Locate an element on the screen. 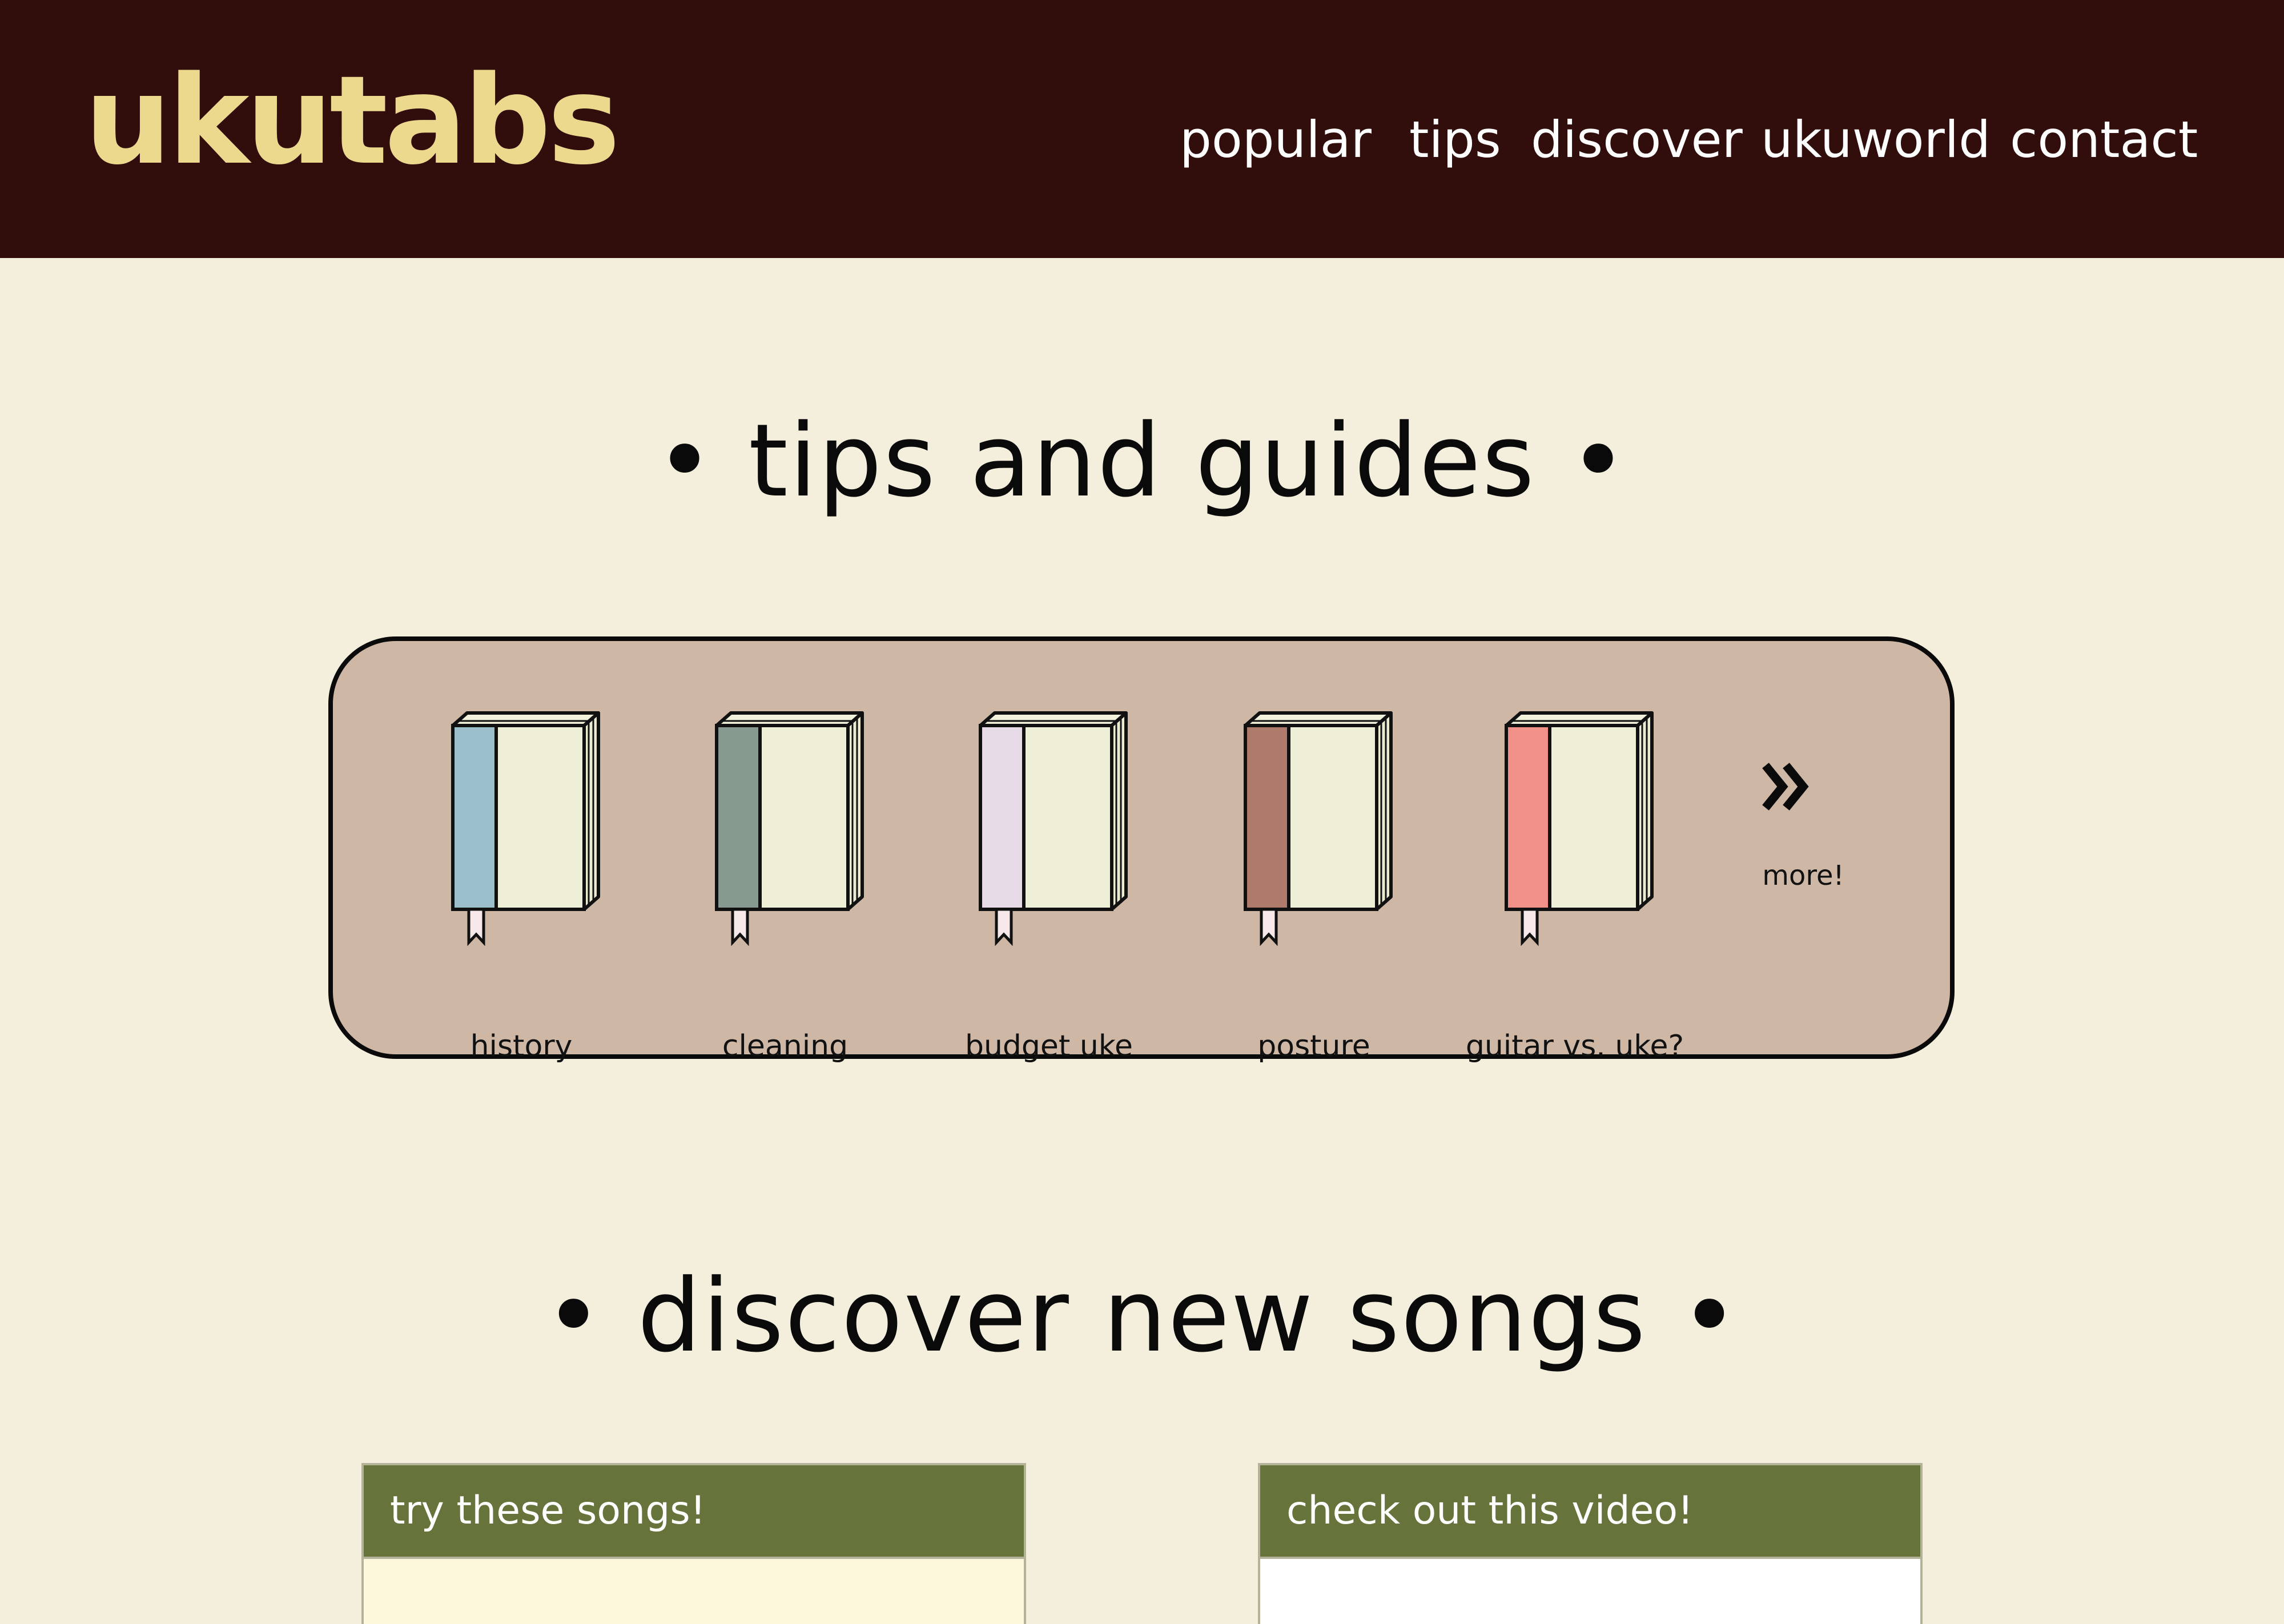  guide-book-history: history is located at coordinates (521, 885).